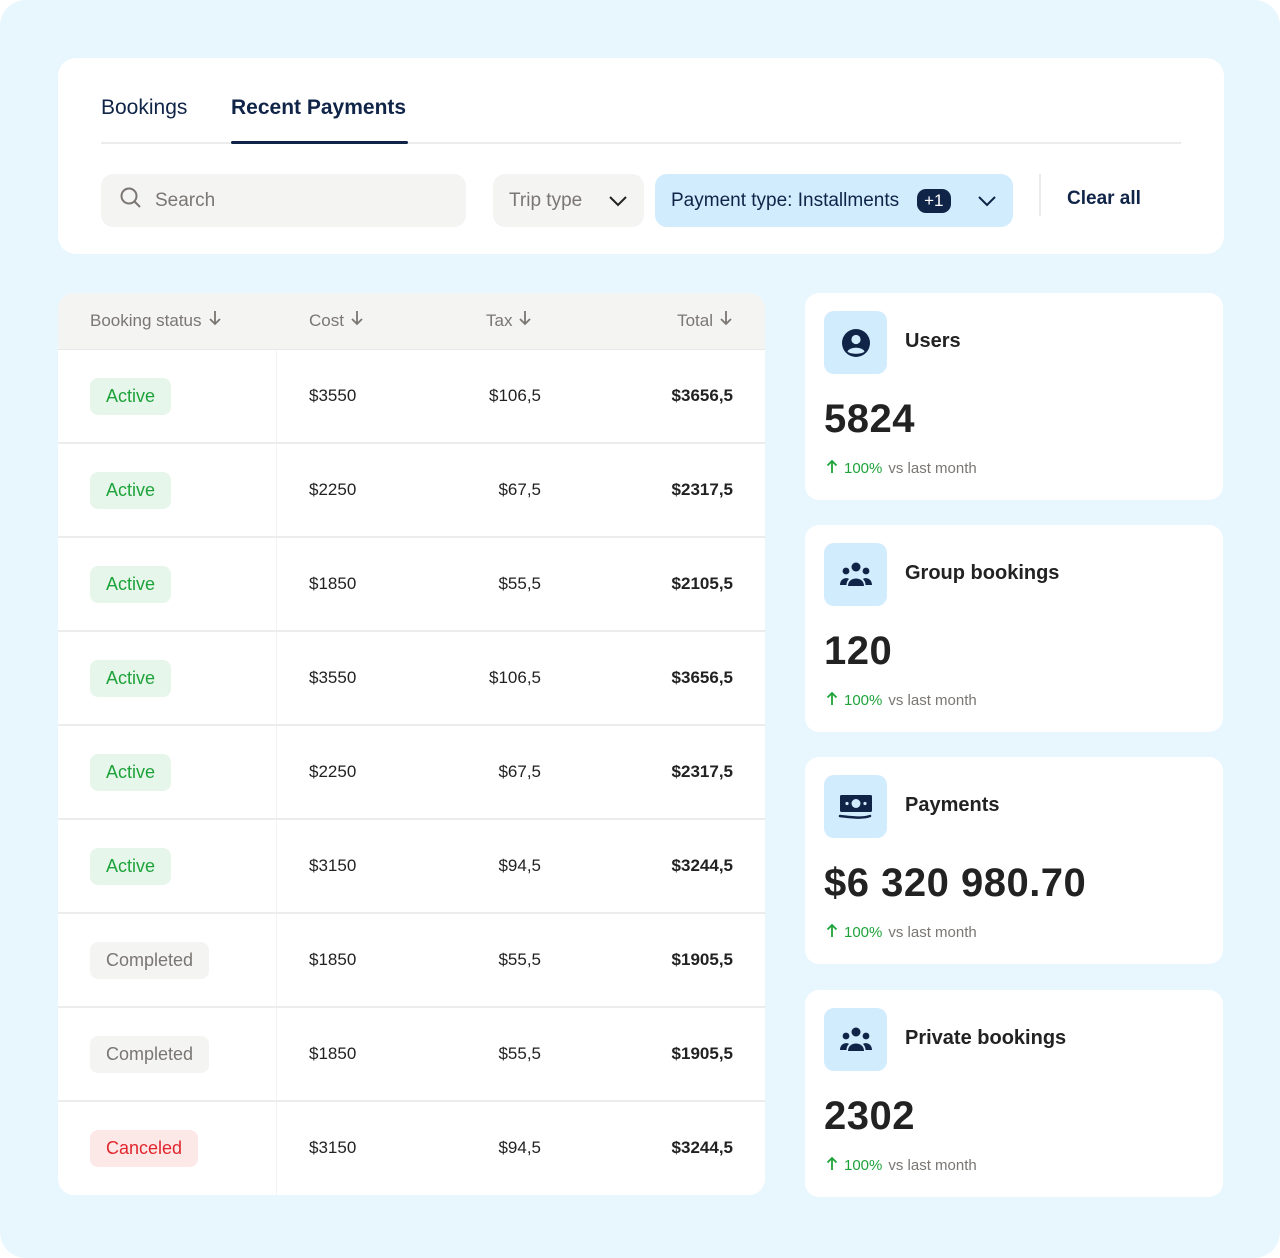 The image size is (1280, 1258). I want to click on stat-value: 120, so click(858, 651).